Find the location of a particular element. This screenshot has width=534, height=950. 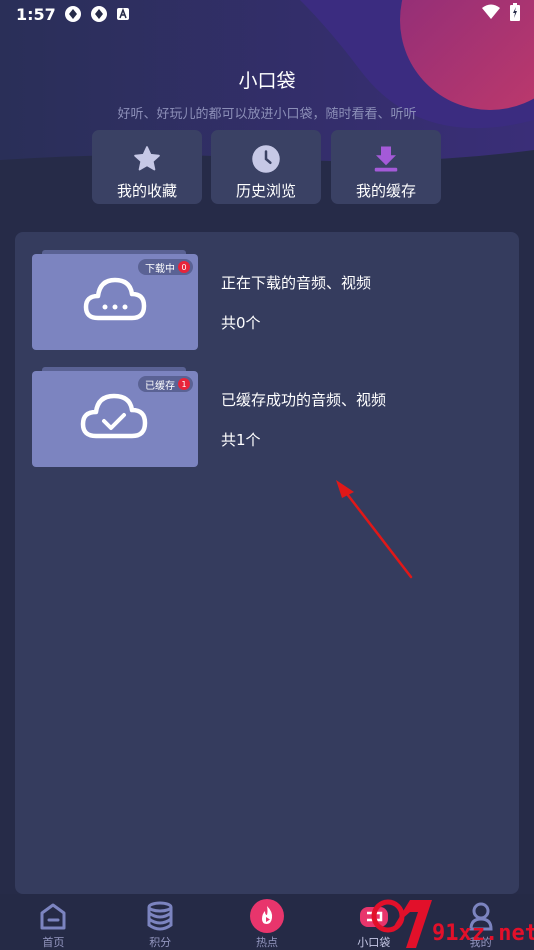

cache-button: 我的缓存 is located at coordinates (386, 167).